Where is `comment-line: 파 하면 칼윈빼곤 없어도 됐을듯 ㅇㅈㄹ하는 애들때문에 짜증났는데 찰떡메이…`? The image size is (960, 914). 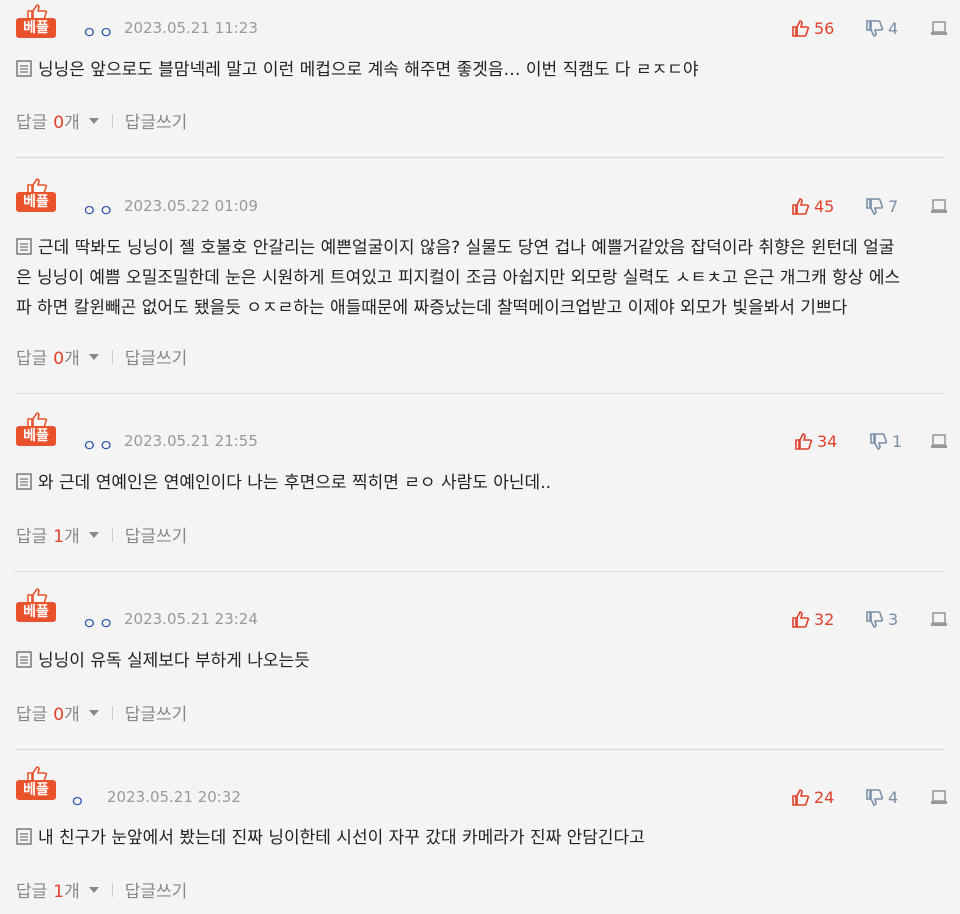 comment-line: 파 하면 칼윈빼곤 없어도 됐을듯 ㅇㅈㄹ하는 애들때문에 짜증났는데 찰떡메이… is located at coordinates (432, 308).